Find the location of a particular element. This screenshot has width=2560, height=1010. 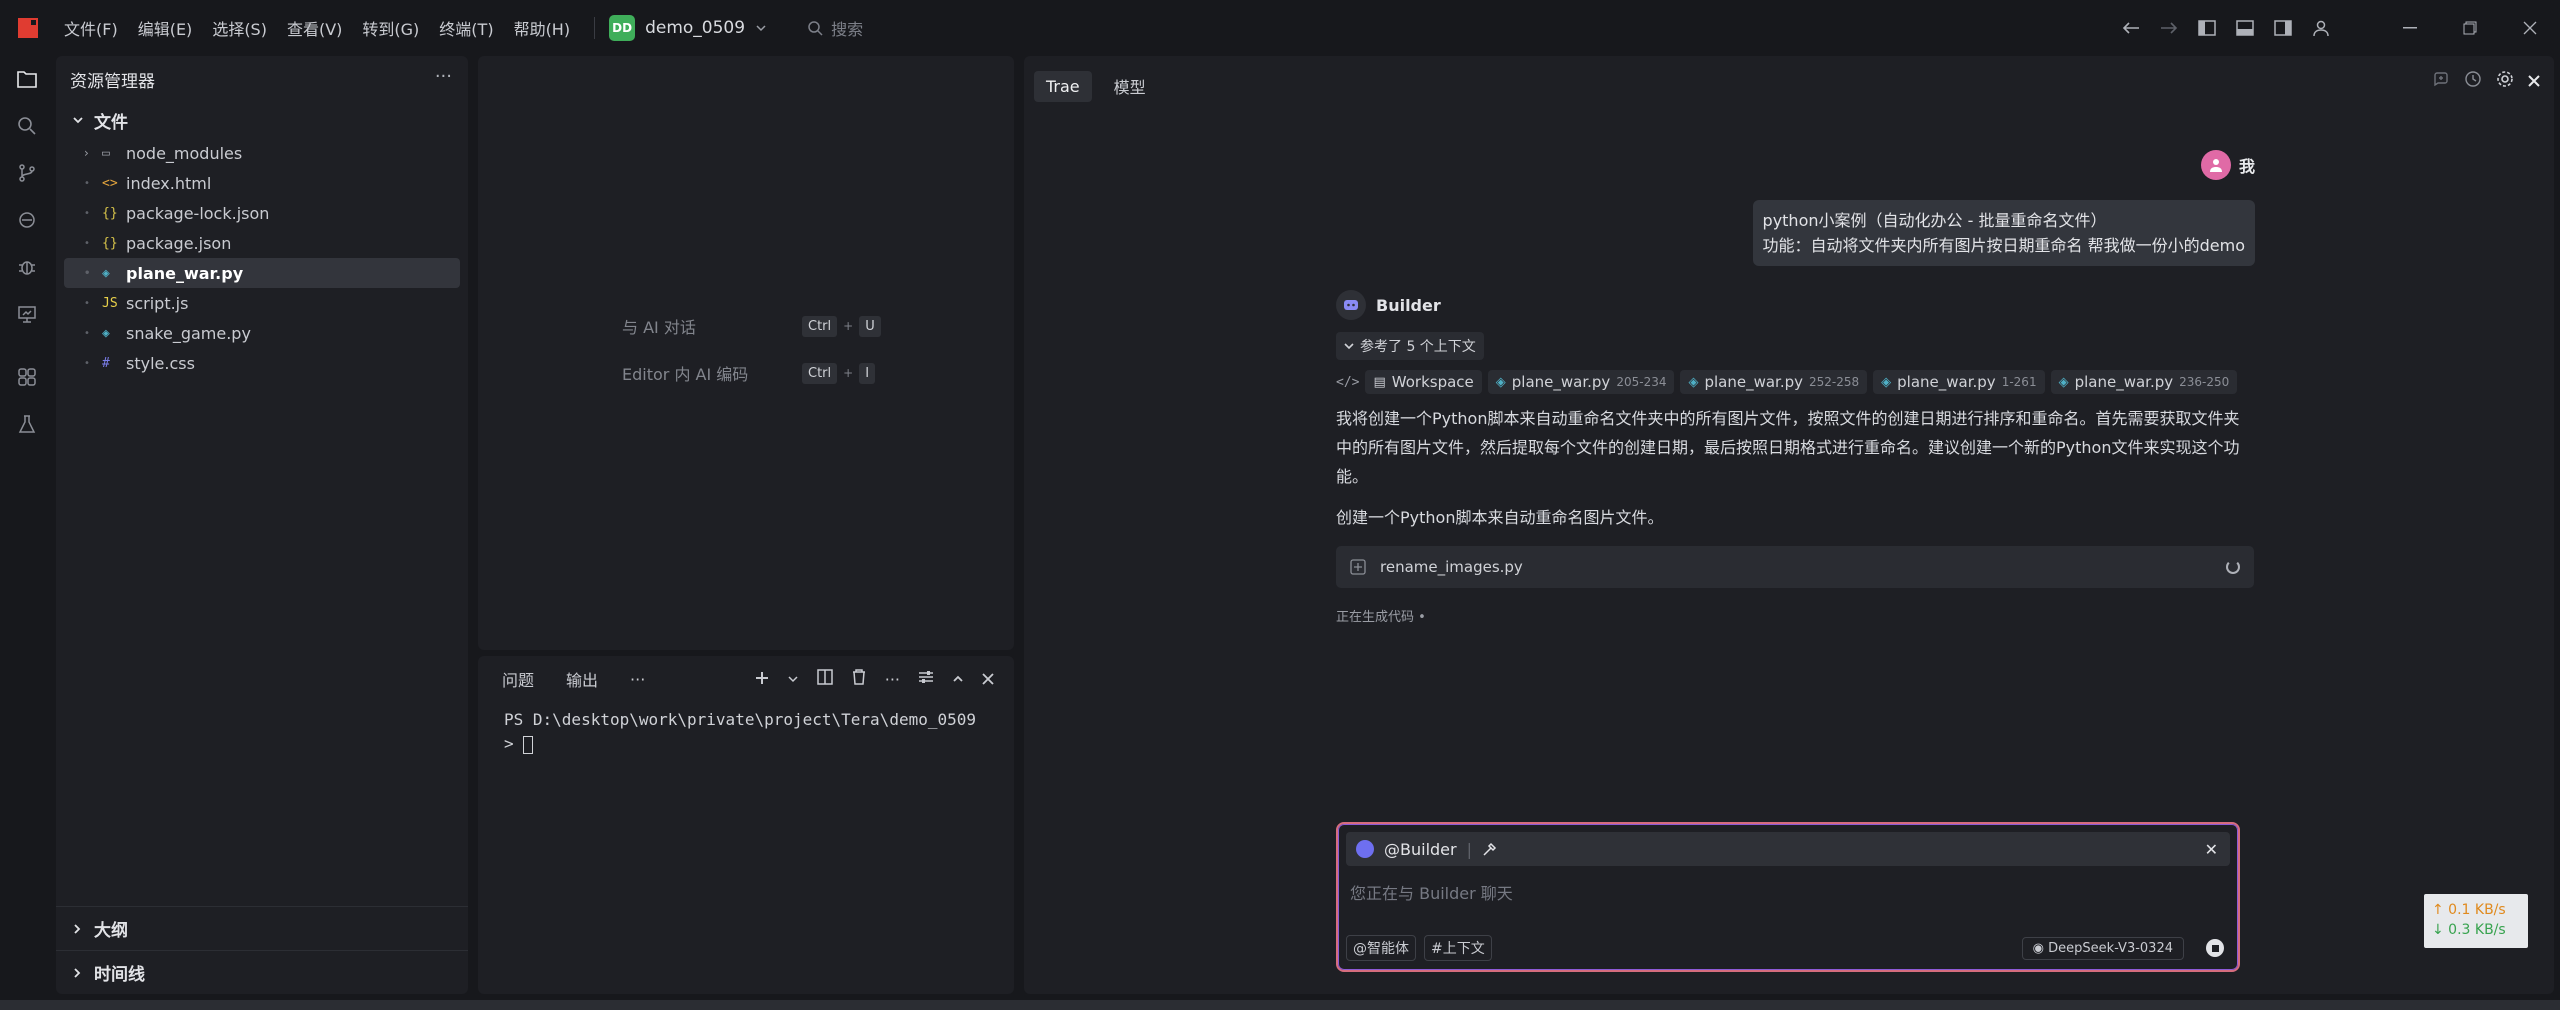

menu-edit: 编辑(E) is located at coordinates (165, 28).